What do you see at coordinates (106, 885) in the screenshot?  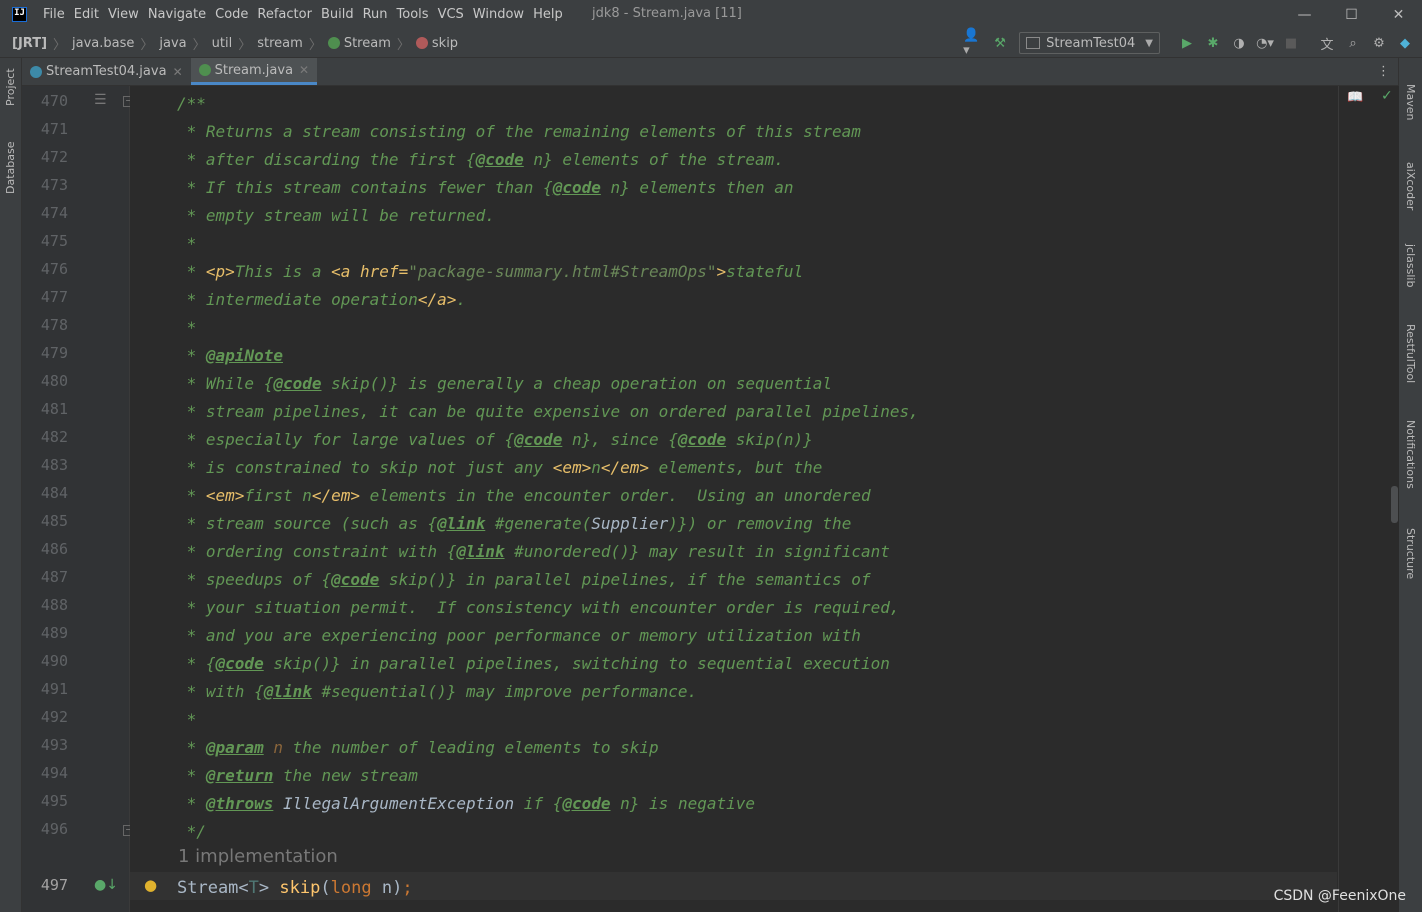 I see `implemented-by-icon: ●↓` at bounding box center [106, 885].